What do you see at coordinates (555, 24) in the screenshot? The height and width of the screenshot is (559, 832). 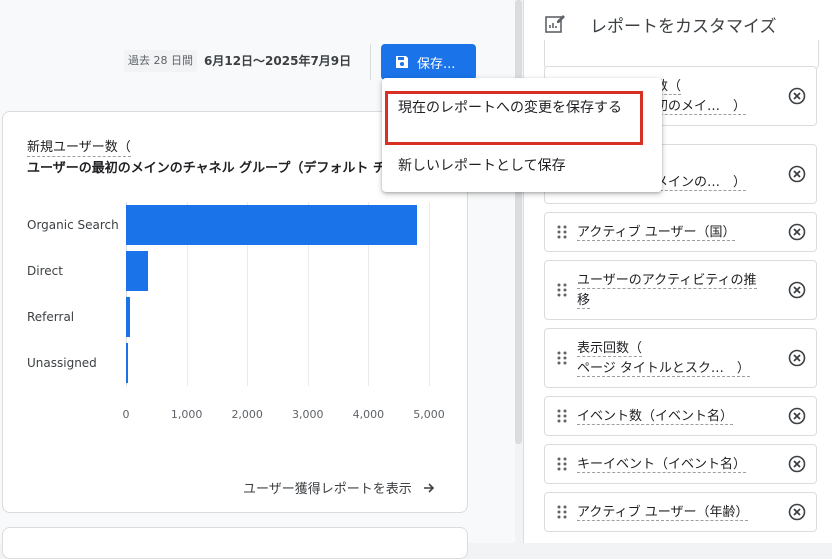 I see `edit-report-icon` at bounding box center [555, 24].